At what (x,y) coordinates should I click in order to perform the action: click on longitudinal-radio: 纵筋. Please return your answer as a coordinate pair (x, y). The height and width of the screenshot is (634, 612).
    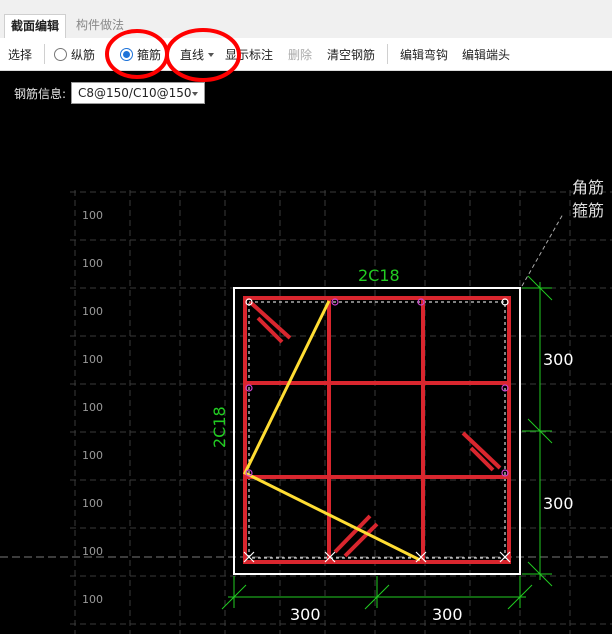
    Looking at the image, I should click on (74, 54).